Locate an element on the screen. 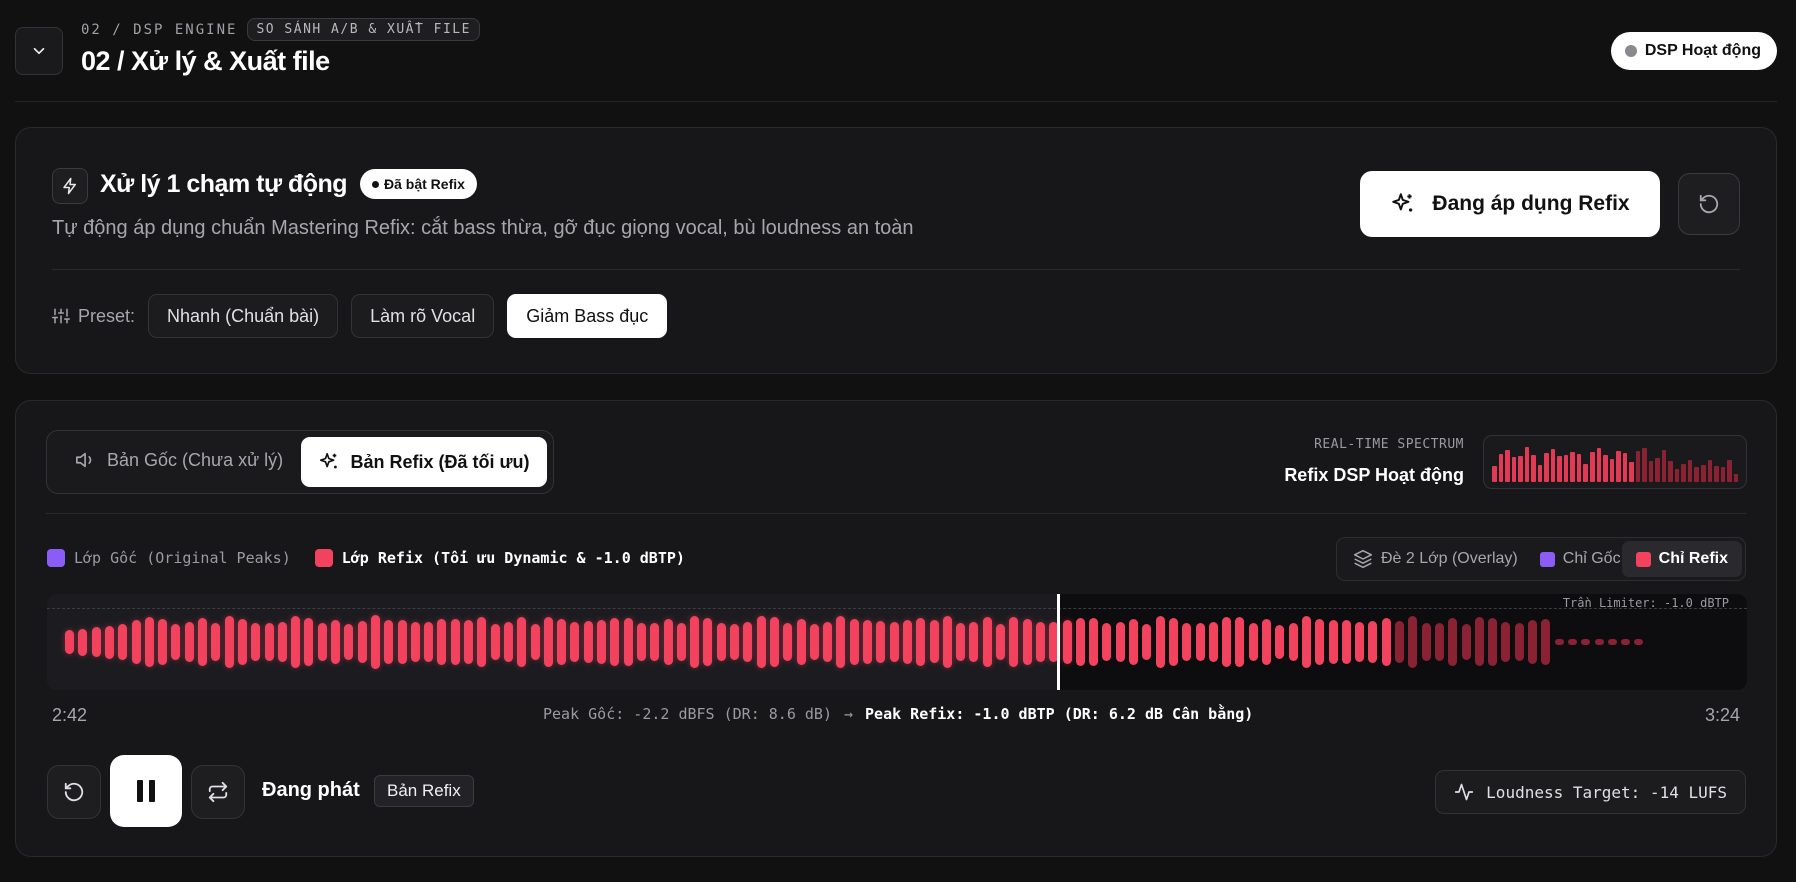  rotate-ccw-icon is located at coordinates (1709, 204).